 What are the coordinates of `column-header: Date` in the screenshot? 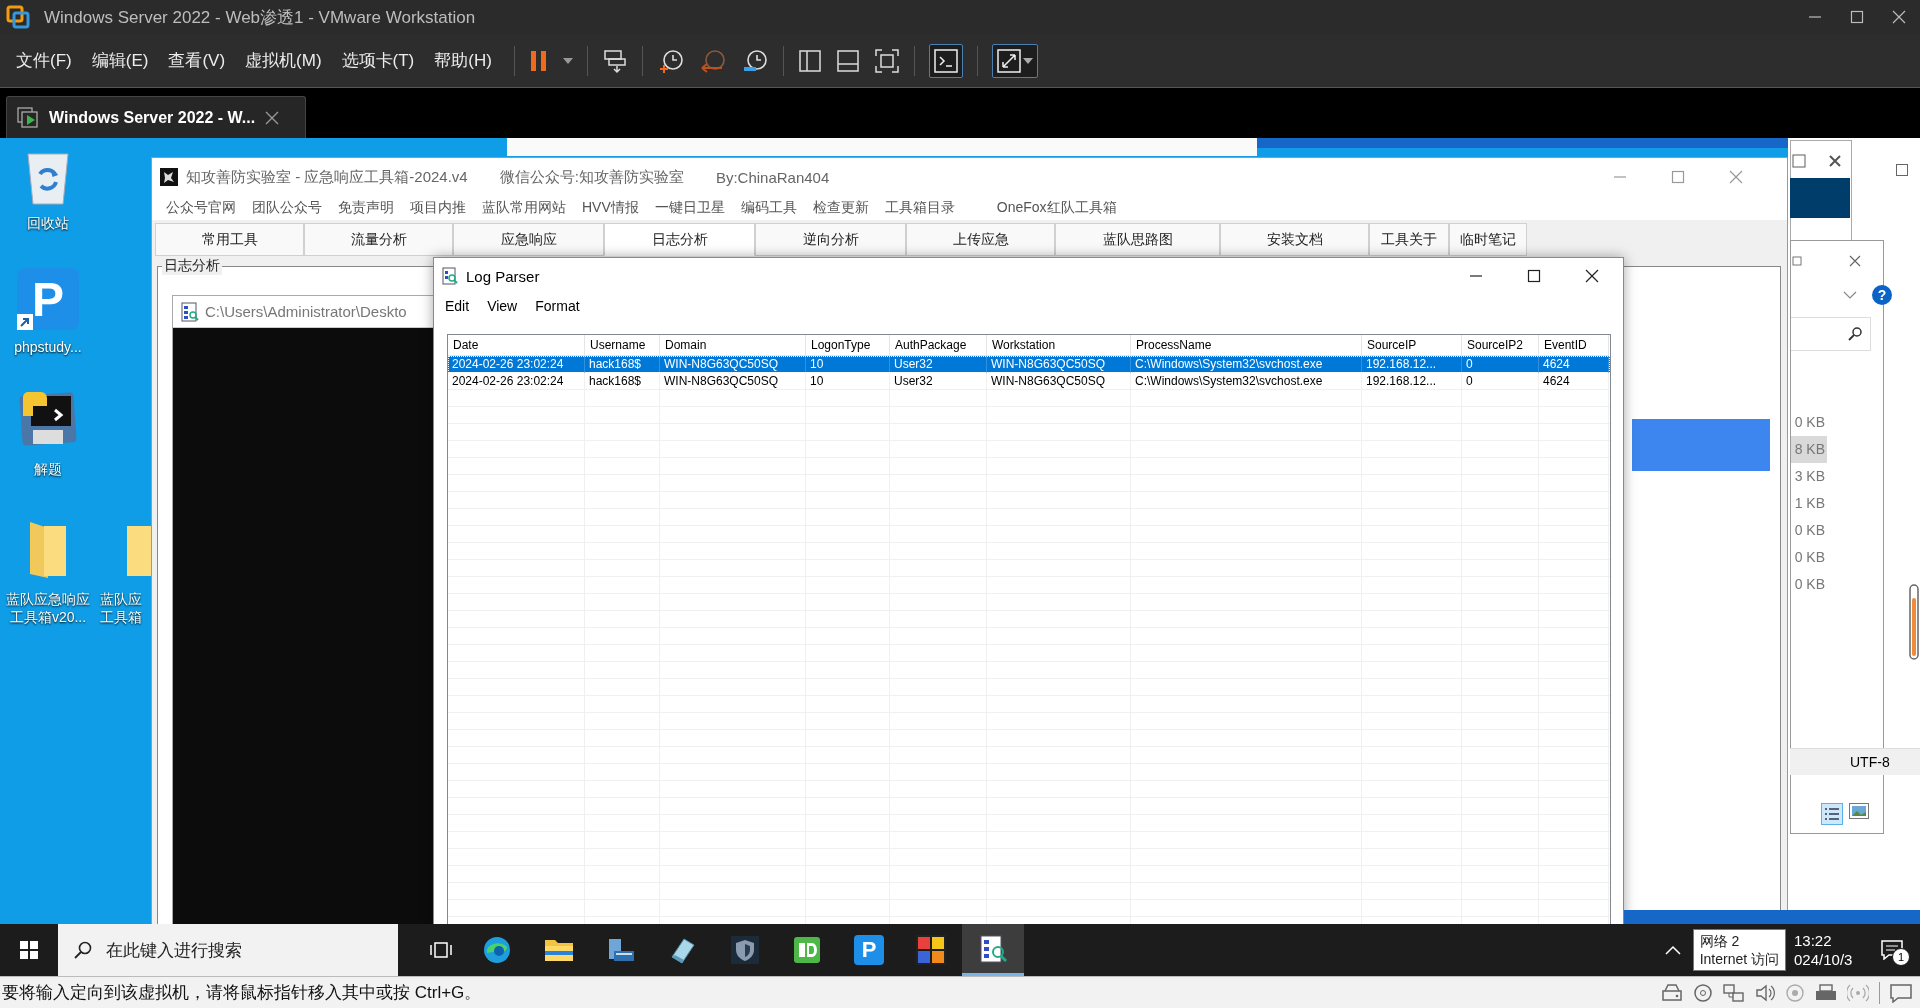 It's located at (516, 345).